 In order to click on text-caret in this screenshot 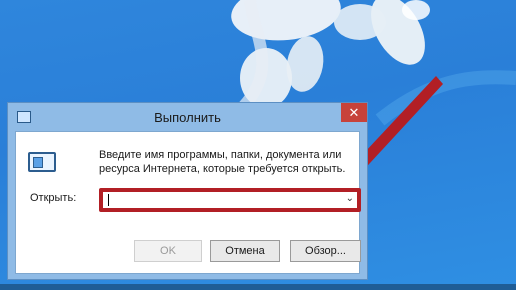, I will do `click(108, 200)`.